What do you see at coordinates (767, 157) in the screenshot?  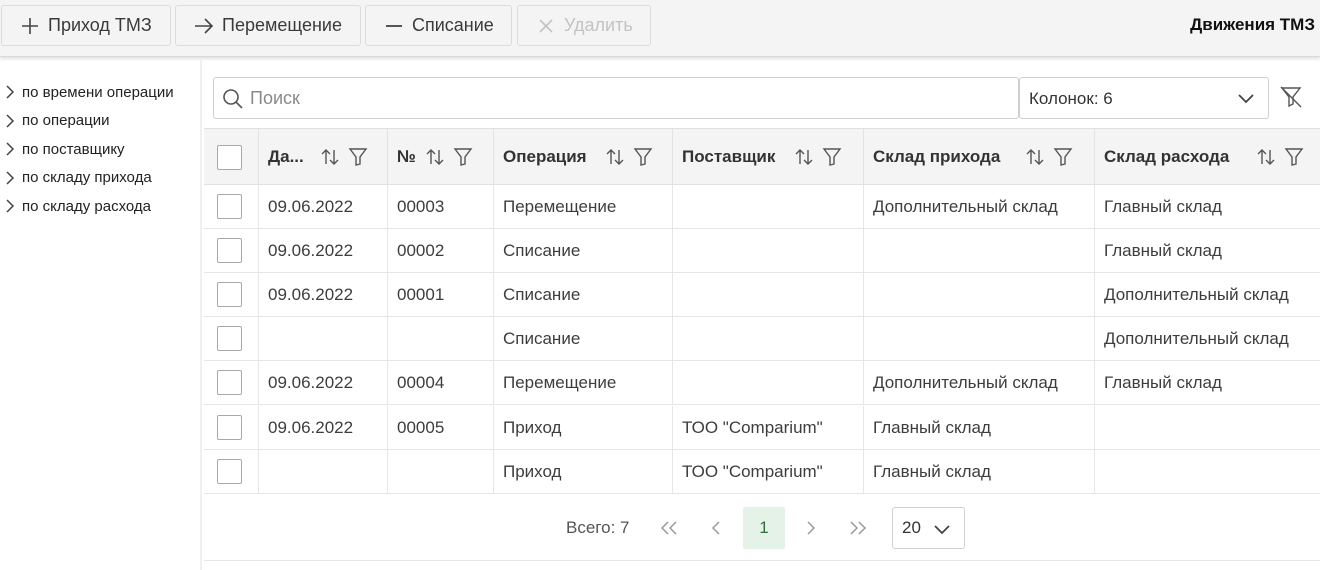 I see `header-supplier: Поставщик` at bounding box center [767, 157].